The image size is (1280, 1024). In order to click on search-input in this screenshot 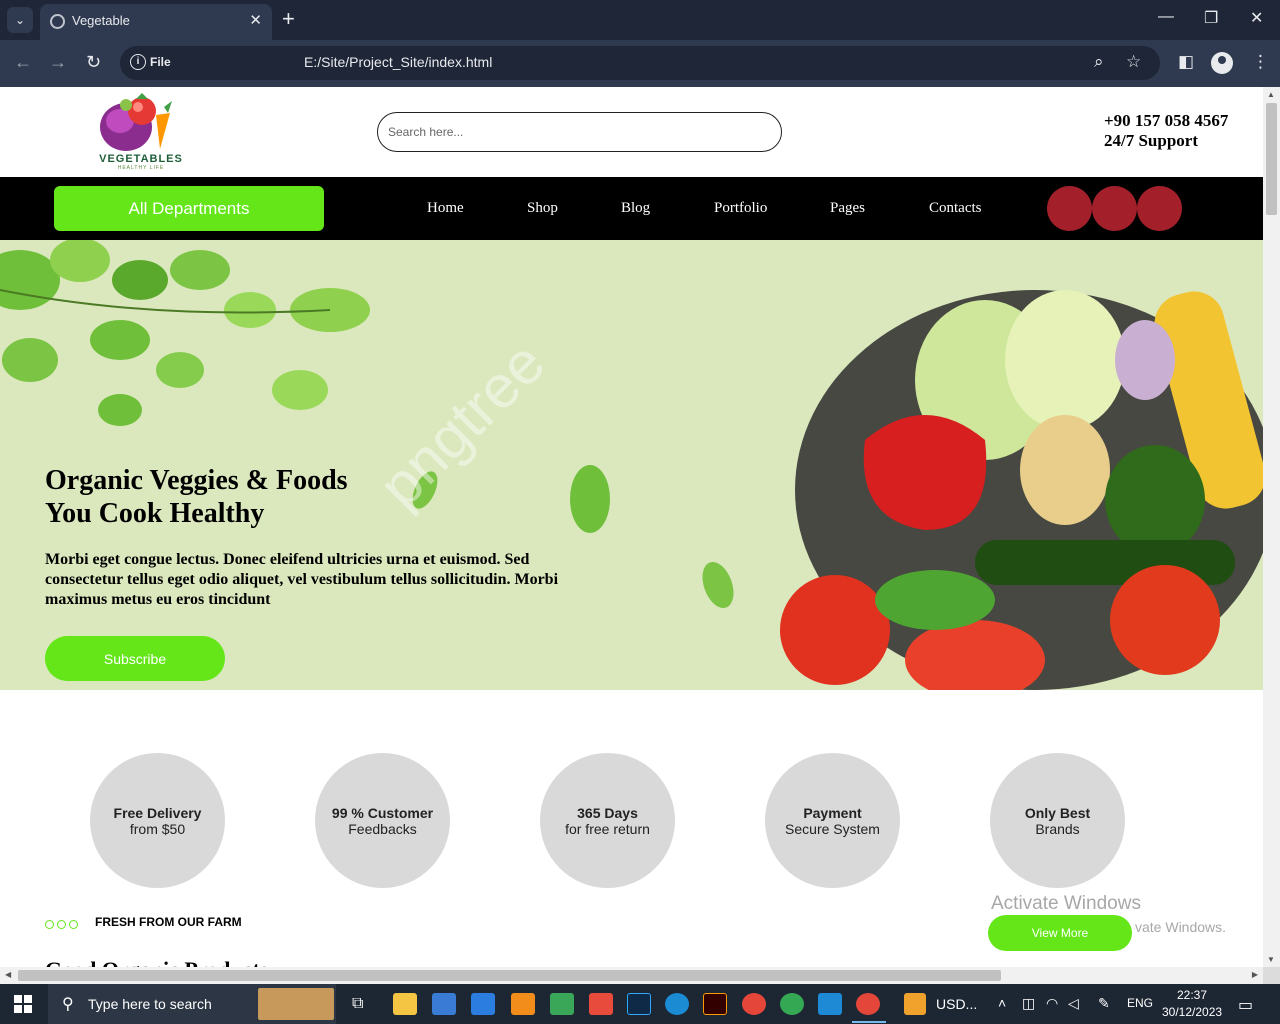, I will do `click(579, 132)`.